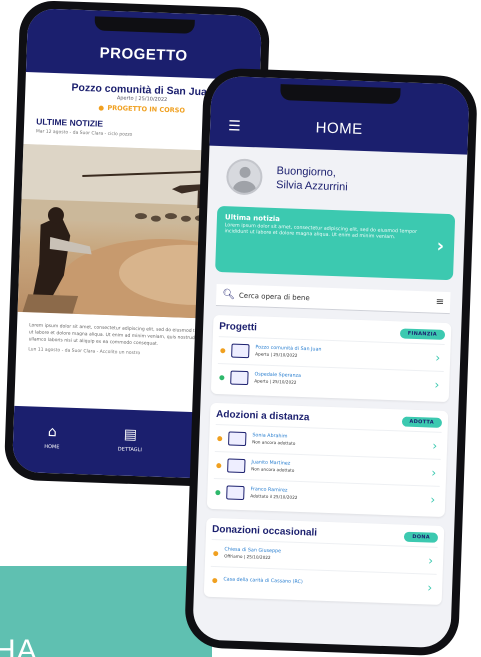 This screenshot has width=481, height=657. I want to click on greeting: Buongiorno, Silvia Azzurrini, so click(346, 180).